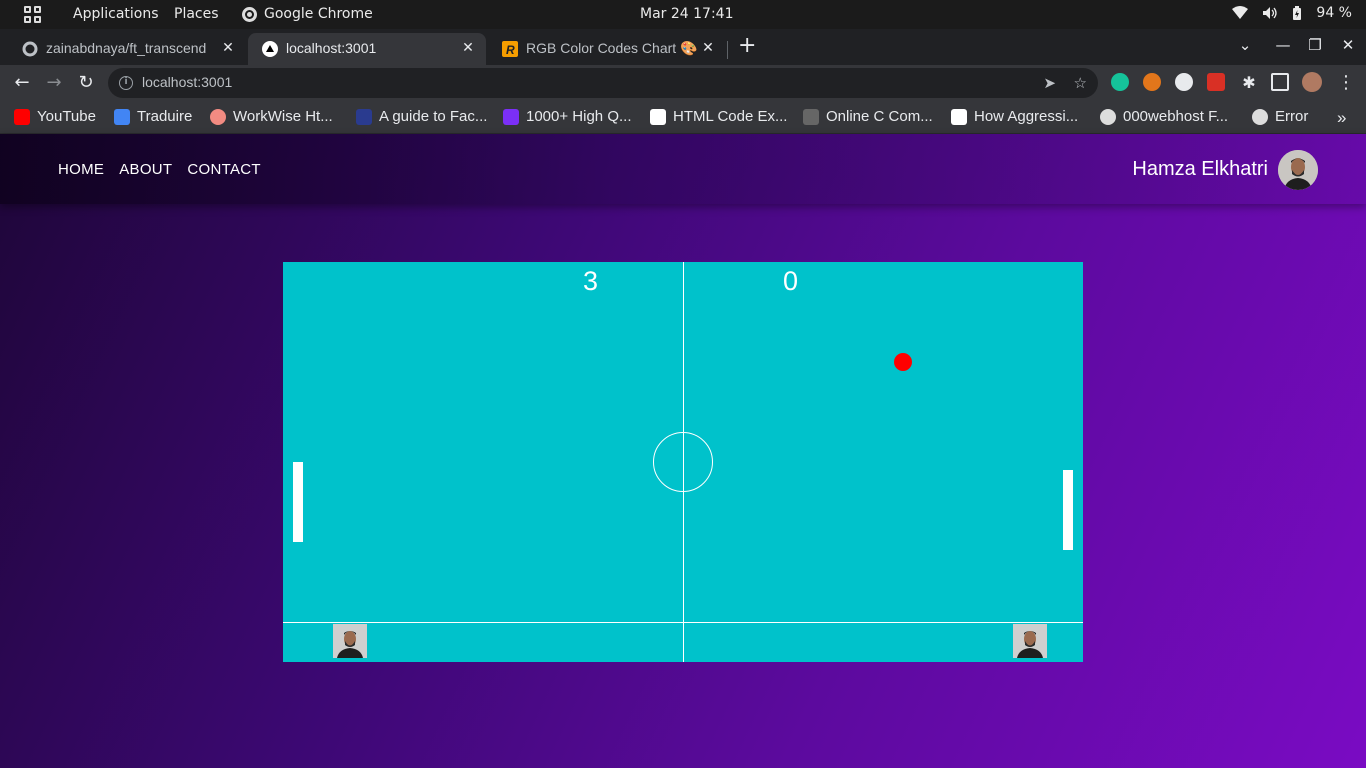  What do you see at coordinates (791, 281) in the screenshot?
I see `score-right: 0` at bounding box center [791, 281].